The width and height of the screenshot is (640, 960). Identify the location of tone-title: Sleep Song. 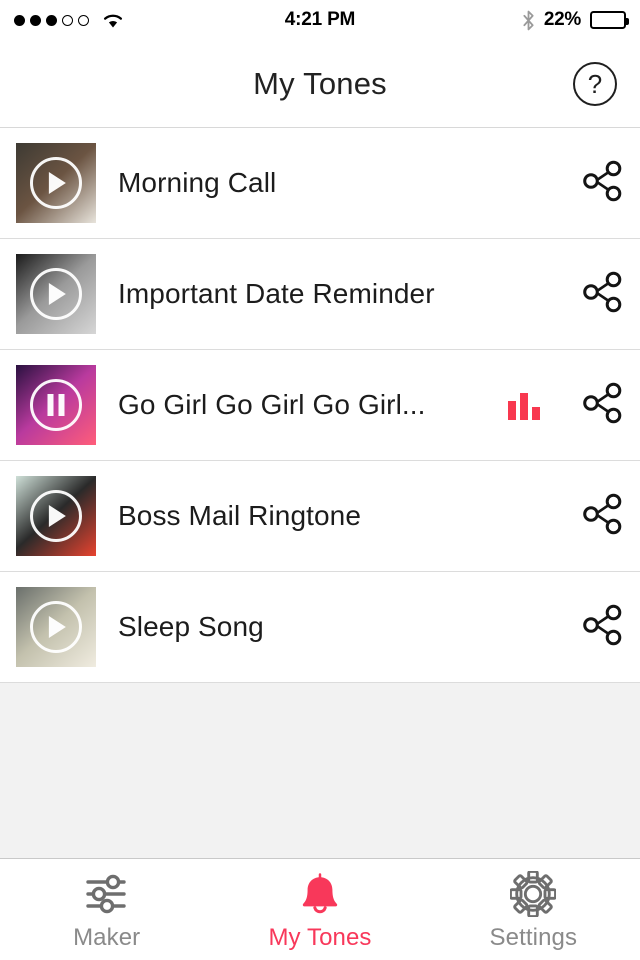
(191, 626).